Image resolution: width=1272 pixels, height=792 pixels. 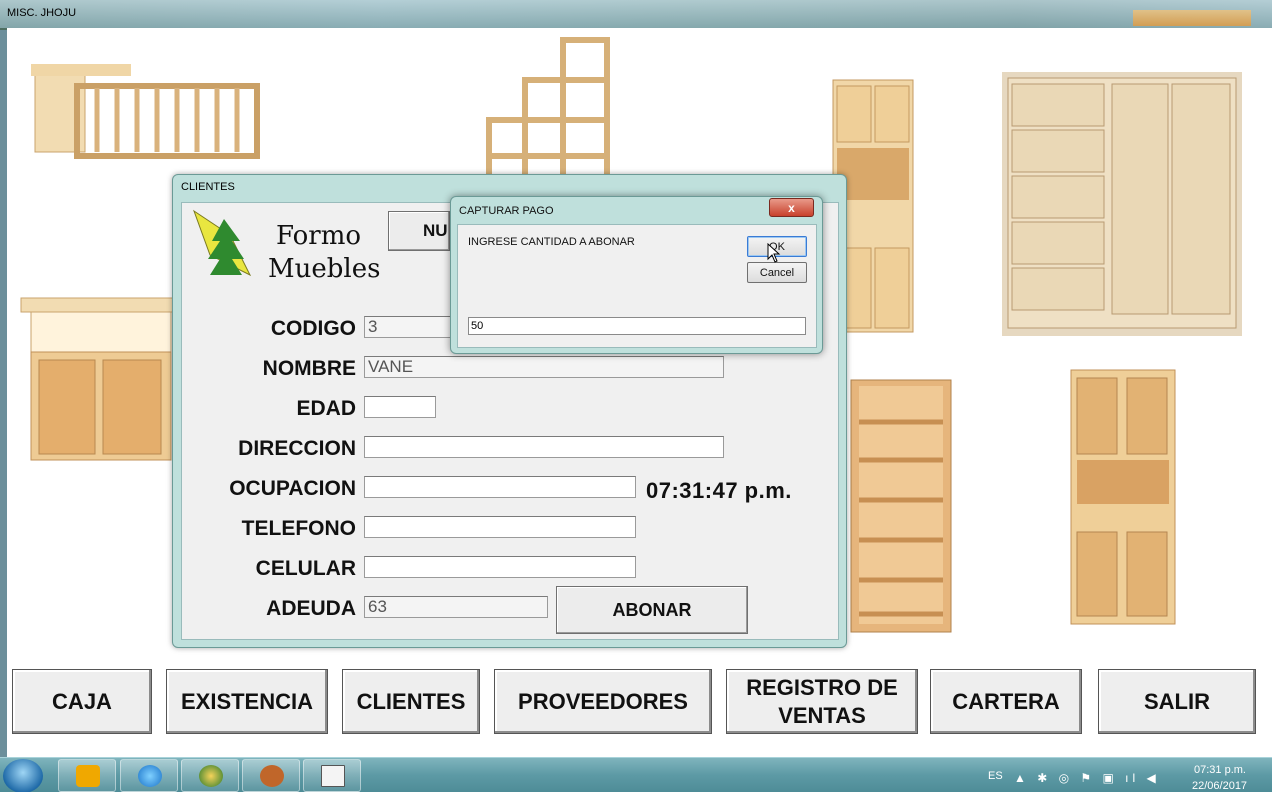 I want to click on logo-text-line2: Muebles, so click(x=324, y=269).